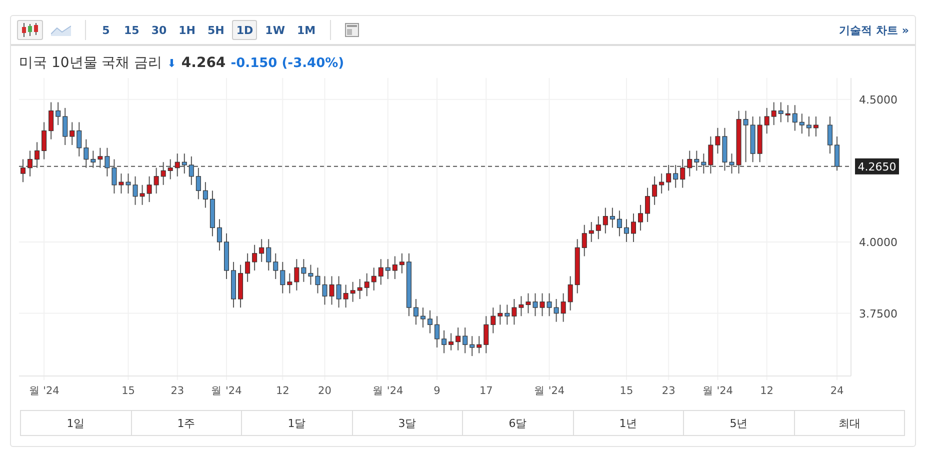 Image resolution: width=936 pixels, height=454 pixels. I want to click on x-axis-label: 20, so click(325, 391).